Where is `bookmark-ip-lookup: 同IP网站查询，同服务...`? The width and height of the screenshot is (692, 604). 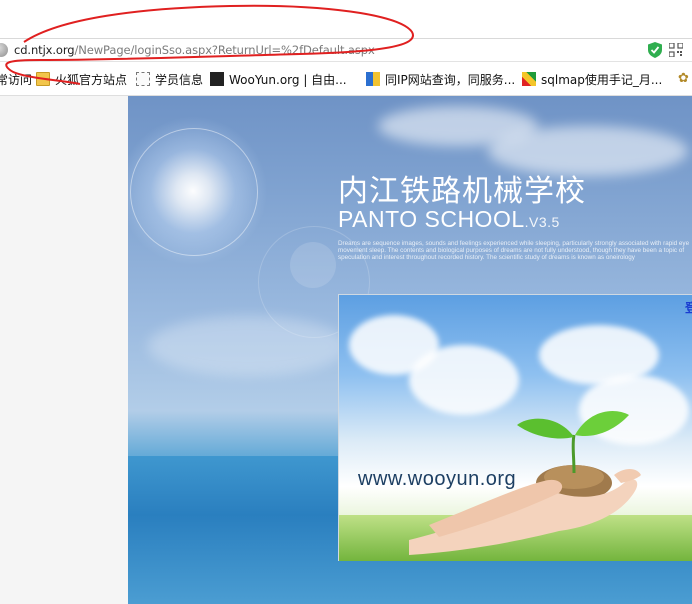 bookmark-ip-lookup: 同IP网站查询，同服务... is located at coordinates (440, 79).